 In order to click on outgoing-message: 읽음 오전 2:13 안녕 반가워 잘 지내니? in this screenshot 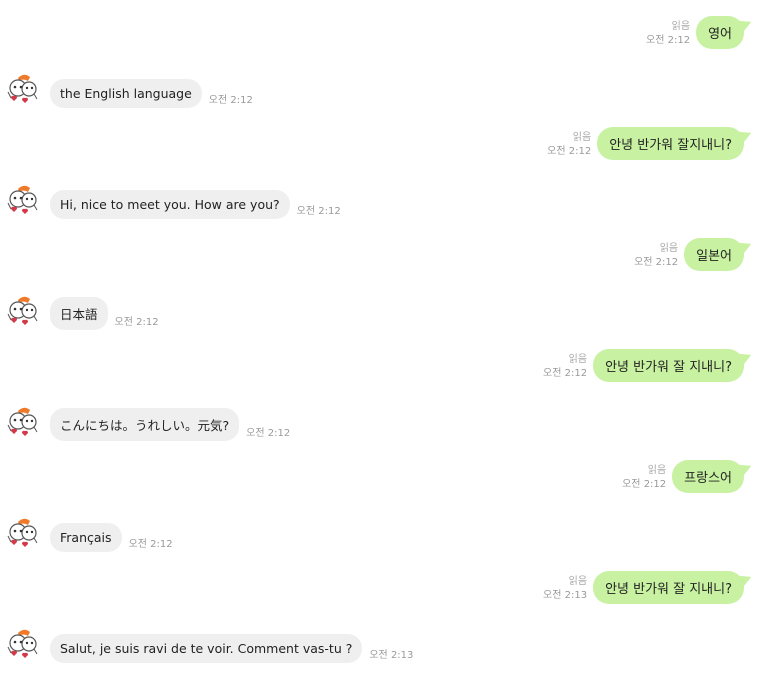, I will do `click(382, 587)`.